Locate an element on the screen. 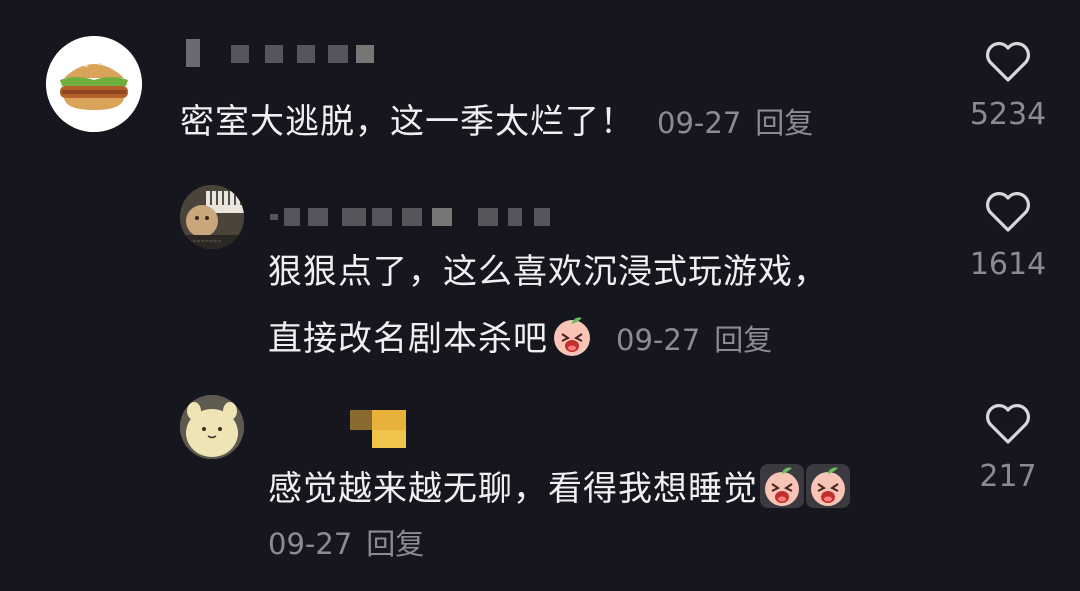  comment-text: 密室大逃脱，这一季太烂了！ 09-27 回复 is located at coordinates (496, 122).